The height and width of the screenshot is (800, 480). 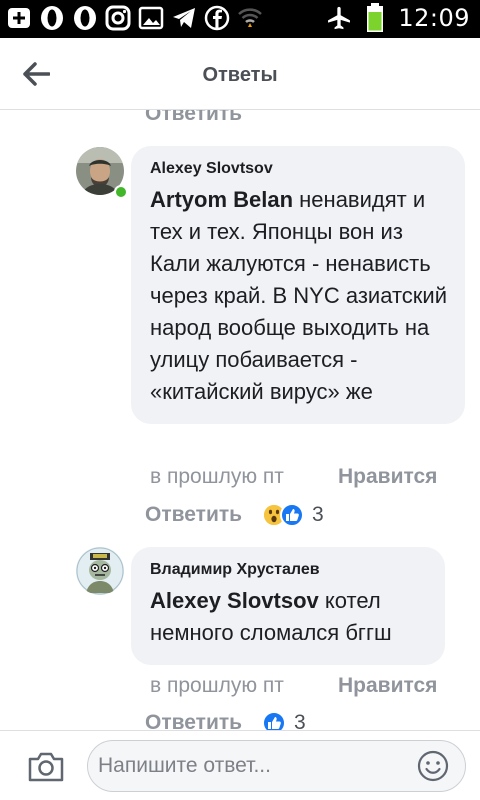 I want to click on camera-button, so click(x=46, y=767).